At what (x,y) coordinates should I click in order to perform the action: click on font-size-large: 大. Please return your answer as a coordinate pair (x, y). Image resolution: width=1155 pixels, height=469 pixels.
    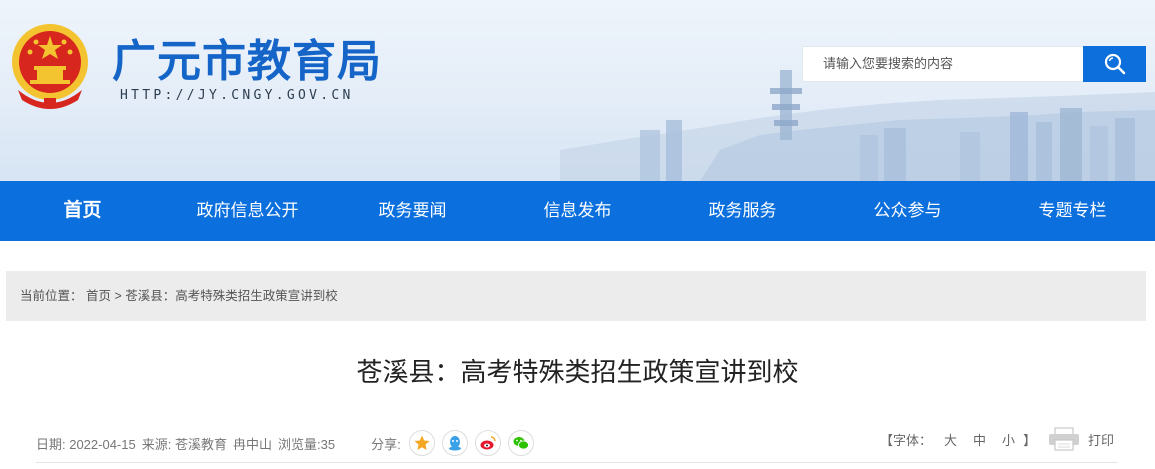
    Looking at the image, I should click on (950, 439).